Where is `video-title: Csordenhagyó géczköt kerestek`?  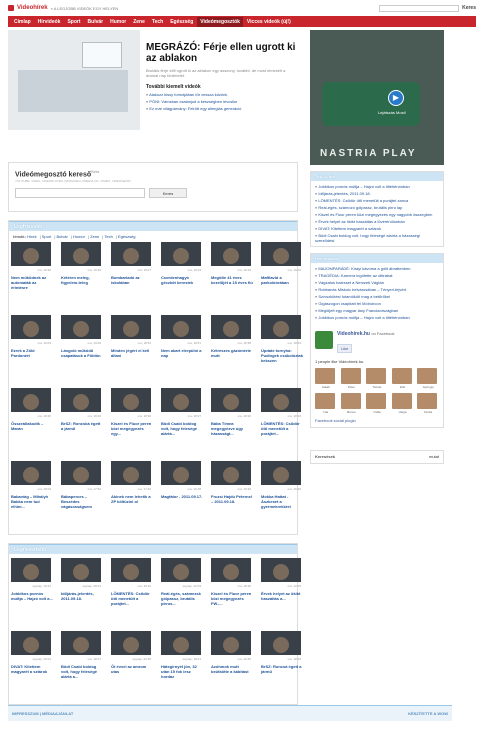
video-title: Csordenhagyó géczköt kerestek is located at coordinates (182, 280).